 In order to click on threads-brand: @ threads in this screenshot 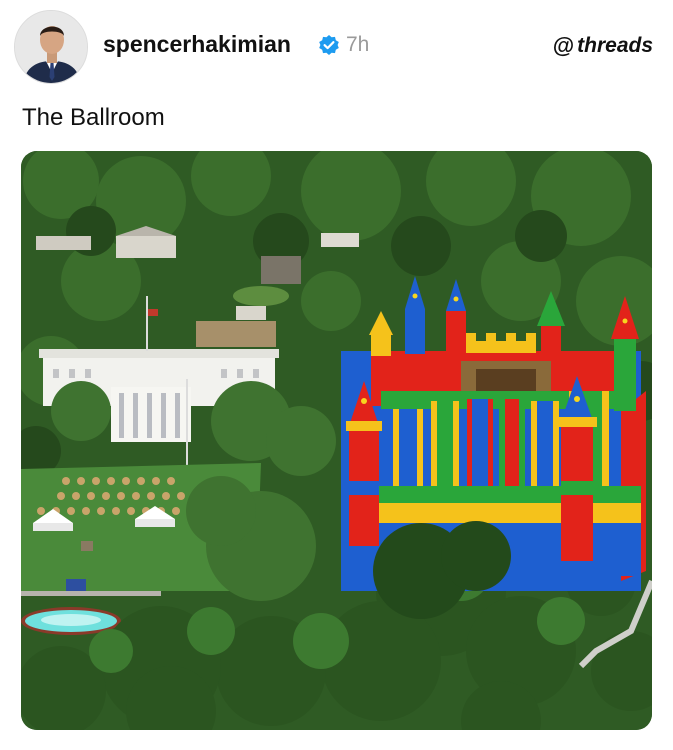, I will do `click(603, 46)`.